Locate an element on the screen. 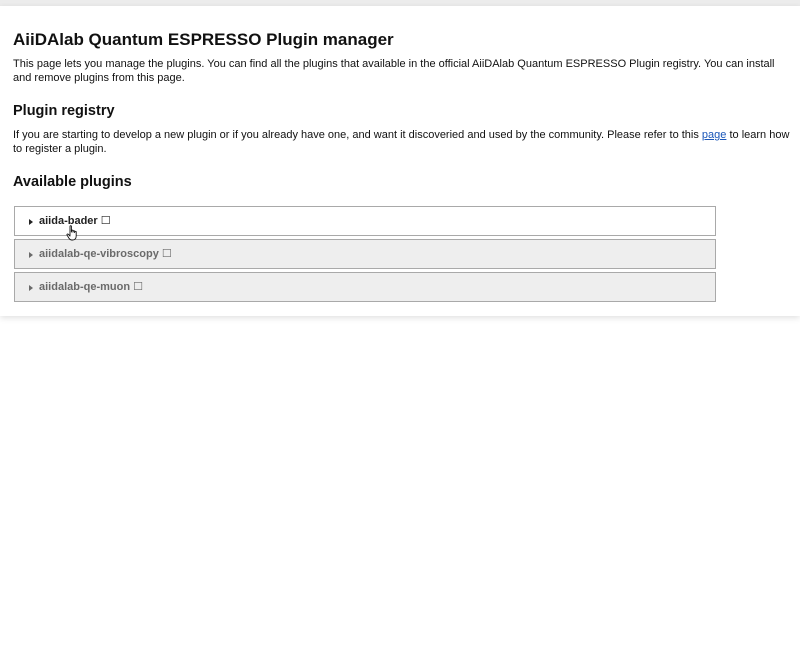 The image size is (800, 662). plugin-row-aiidalab-qe-muon: aiidalab-qe-muon ☐ is located at coordinates (365, 287).